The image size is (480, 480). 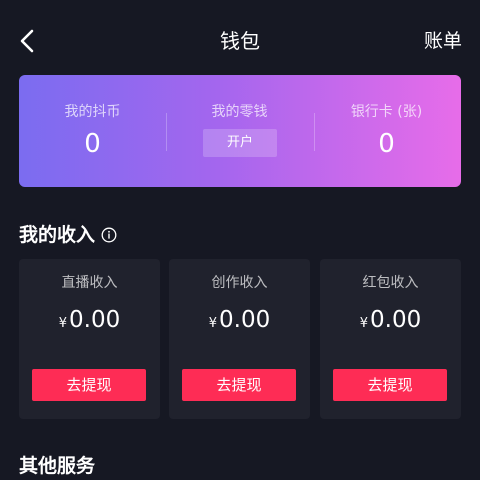 I want to click on creation-income-card: 创作收入 ¥0.00 去提现, so click(x=239, y=339).